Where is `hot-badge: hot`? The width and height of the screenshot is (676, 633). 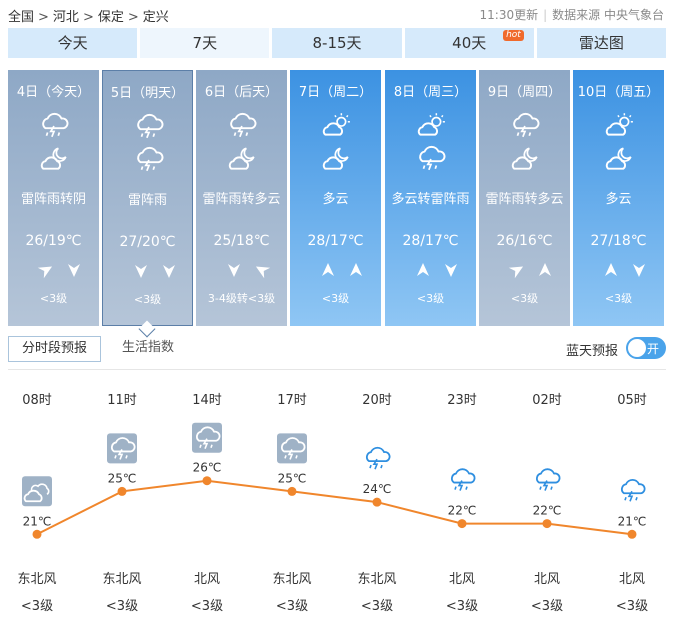
hot-badge: hot is located at coordinates (513, 35).